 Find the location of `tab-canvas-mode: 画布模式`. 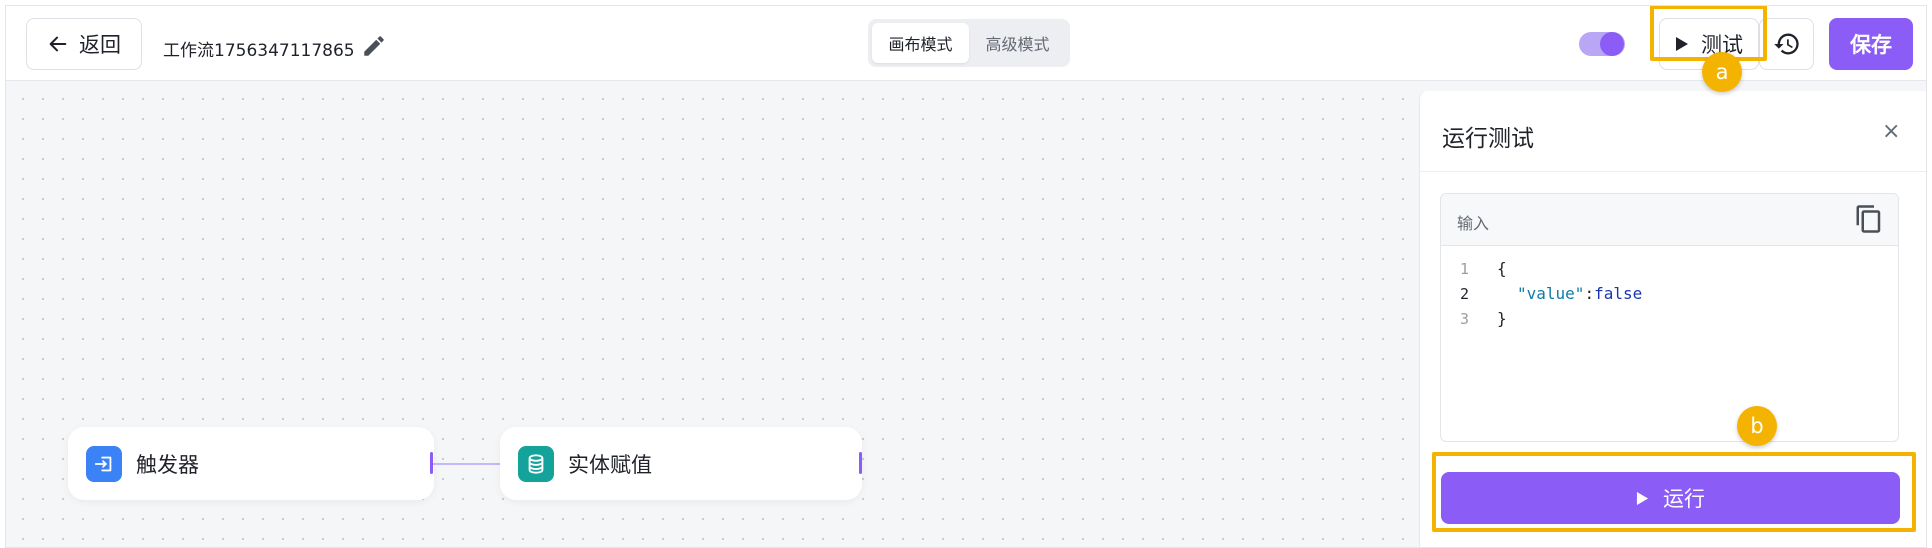

tab-canvas-mode: 画布模式 is located at coordinates (920, 43).